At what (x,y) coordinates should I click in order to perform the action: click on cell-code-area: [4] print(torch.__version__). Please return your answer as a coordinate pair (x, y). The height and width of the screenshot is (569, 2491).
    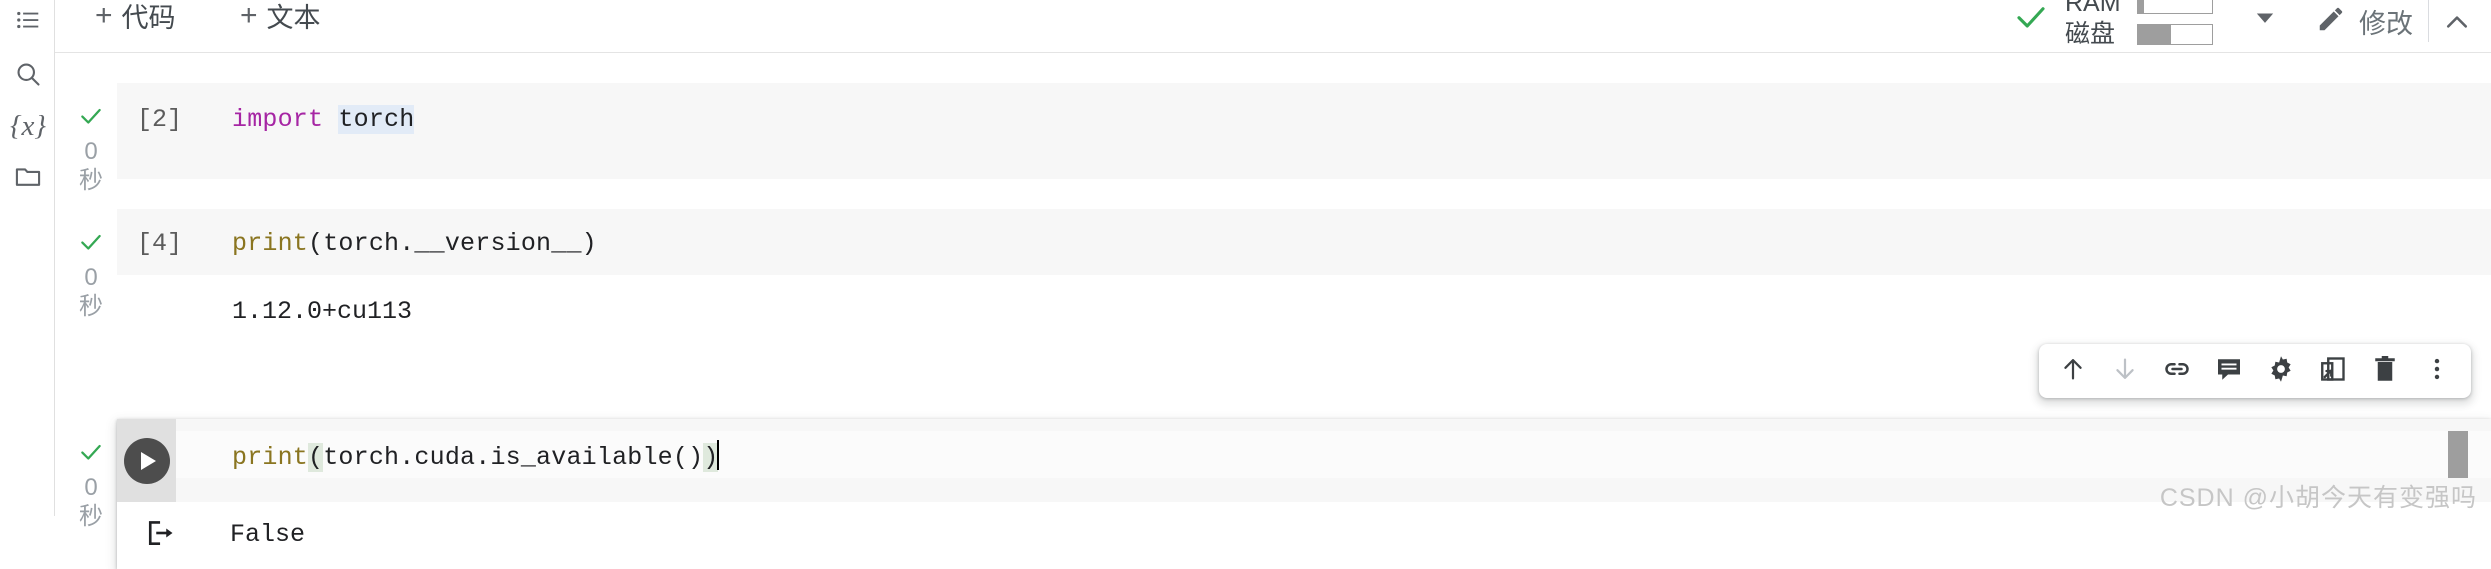
    Looking at the image, I should click on (1304, 242).